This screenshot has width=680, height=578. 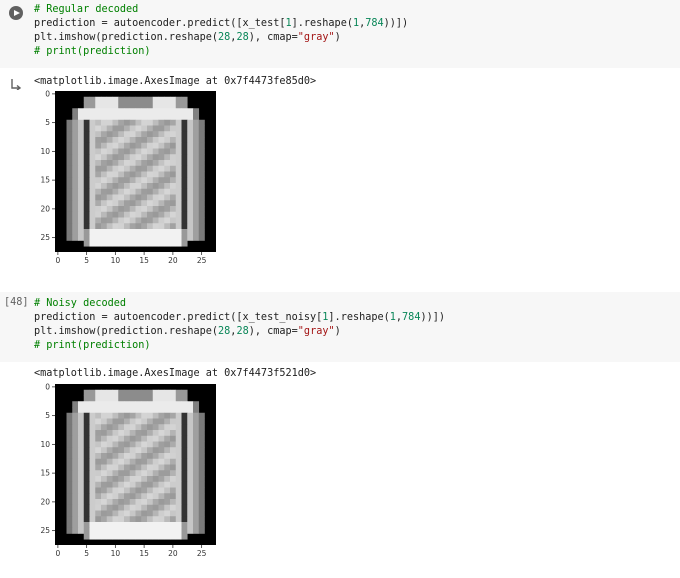 What do you see at coordinates (16, 13) in the screenshot?
I see `run-cell-button` at bounding box center [16, 13].